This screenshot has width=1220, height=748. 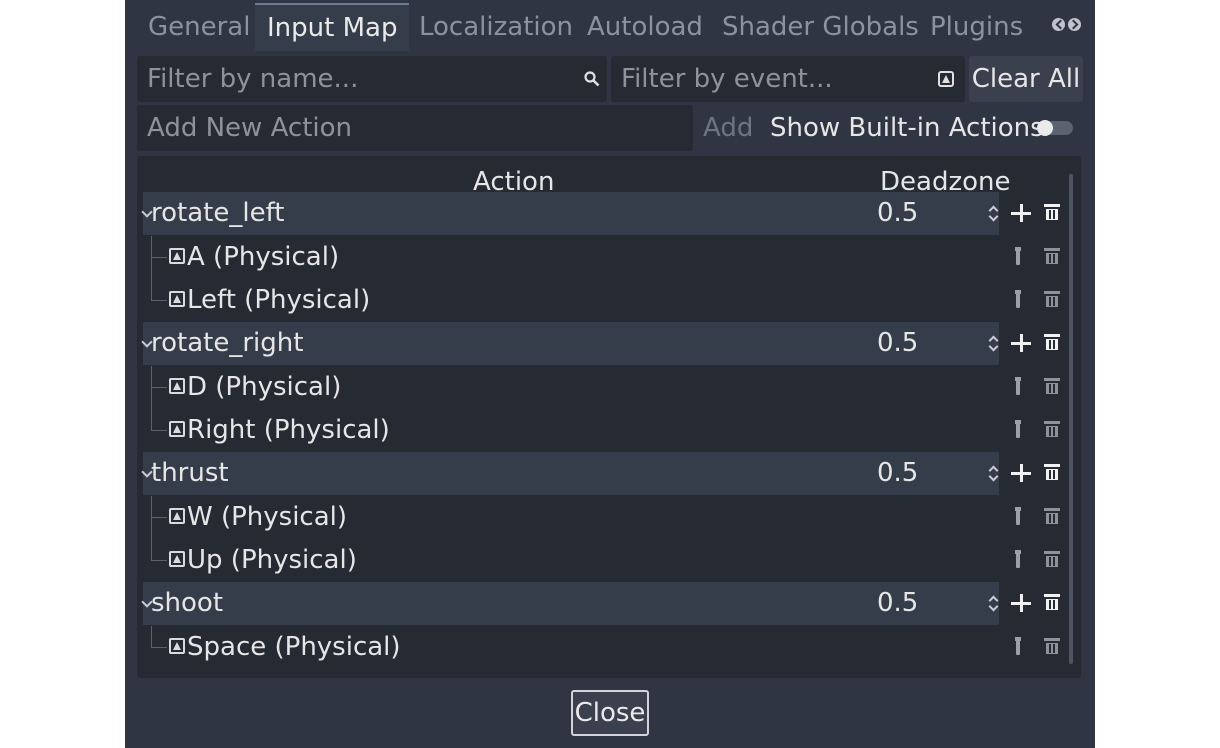 I want to click on action-name: shoot, so click(x=187, y=603).